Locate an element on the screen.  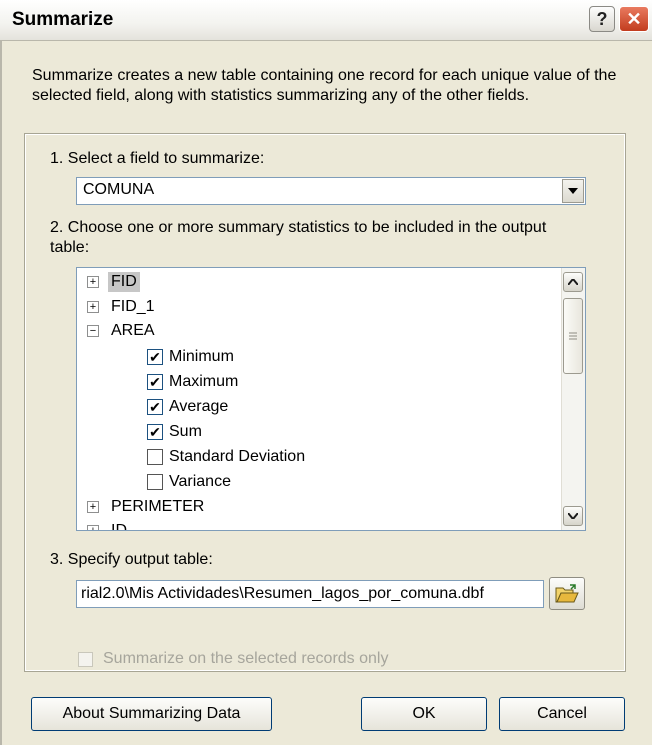
help-button: ? is located at coordinates (602, 19).